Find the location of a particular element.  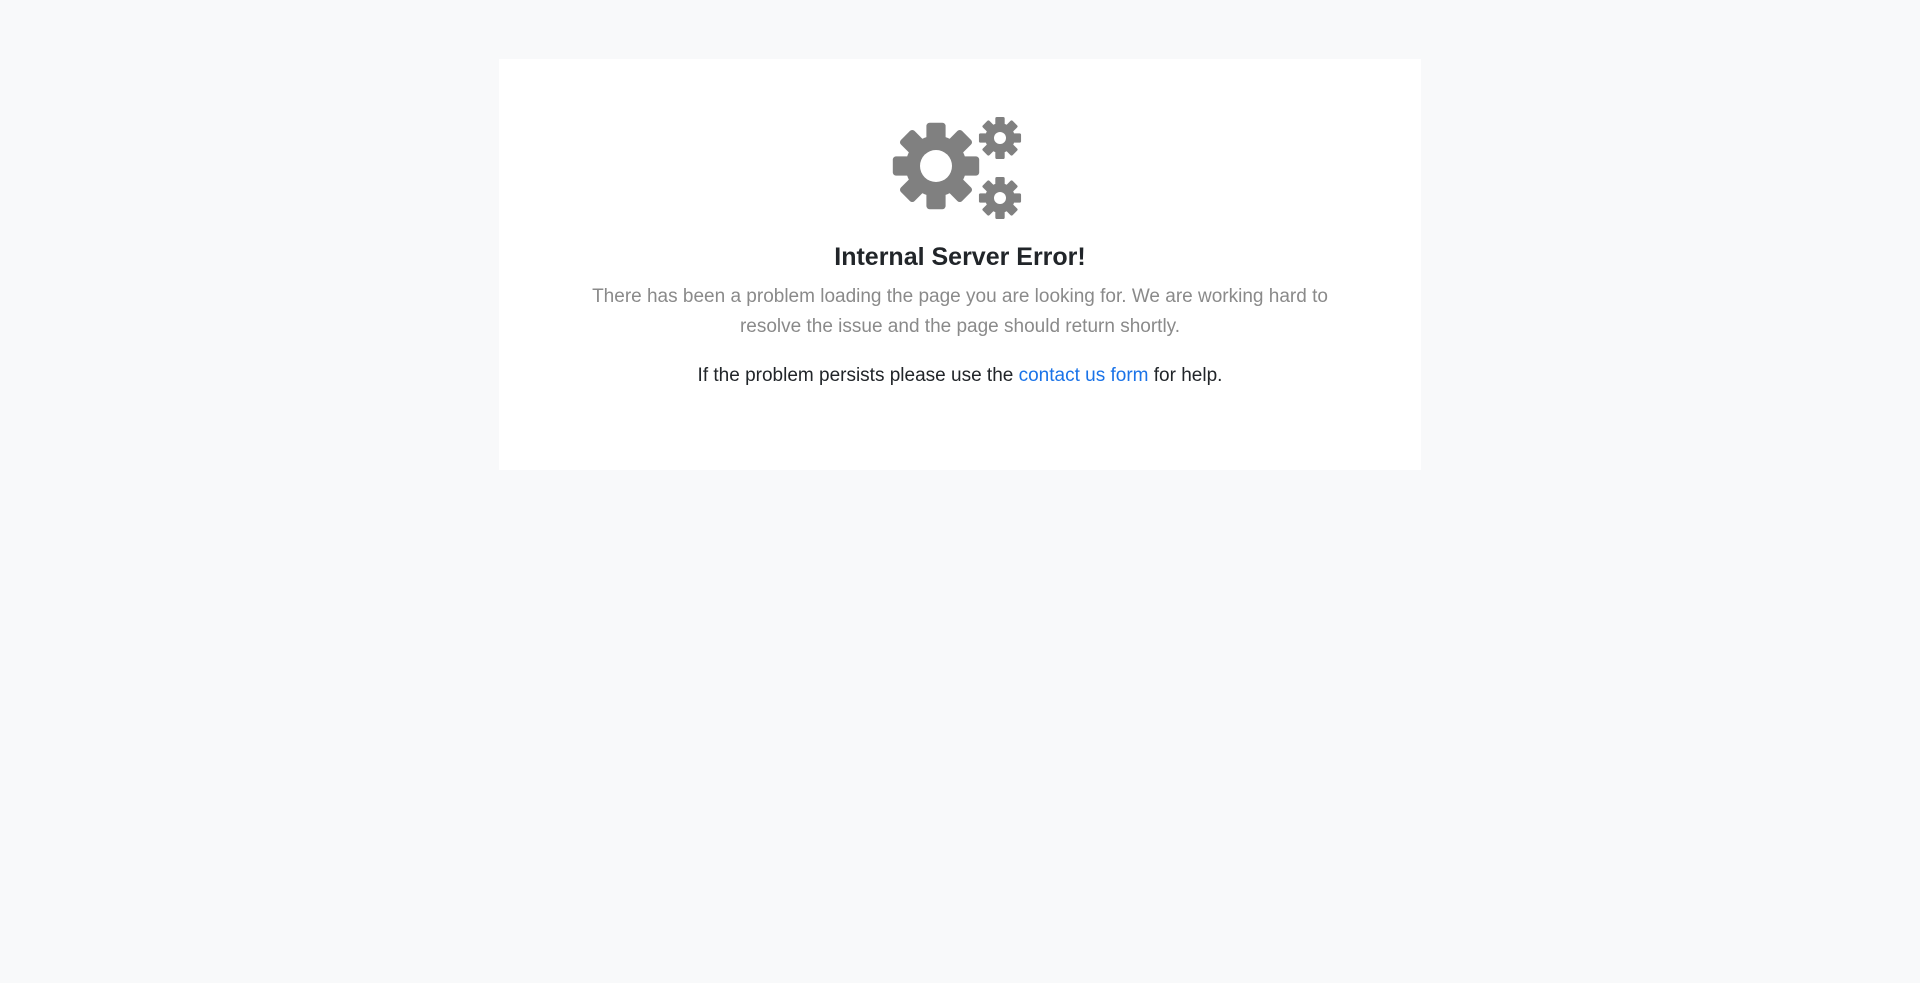

help-text-suffix: for help. is located at coordinates (1185, 375).